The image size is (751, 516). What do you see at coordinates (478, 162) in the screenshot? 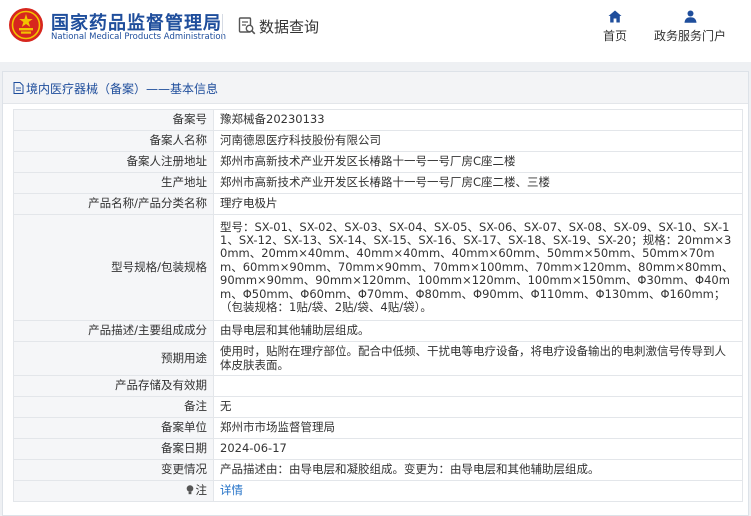
I see `row-value: 郑州市高新技术产业开发区长椿路十一号一号厂房C座二楼` at bounding box center [478, 162].